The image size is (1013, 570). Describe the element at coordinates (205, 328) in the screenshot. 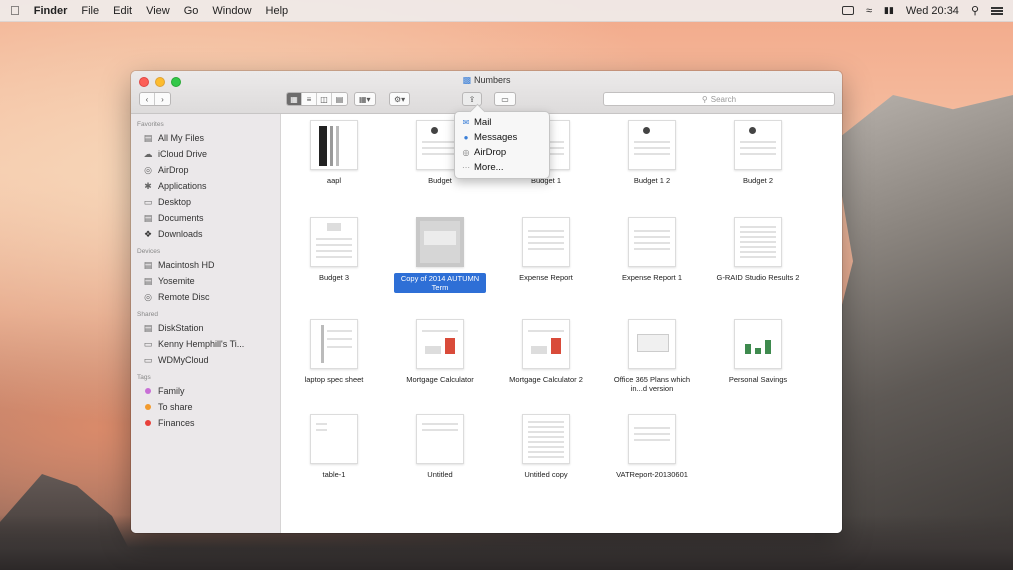

I see `sidebar-item-diskstation: ▤ DiskStation` at that location.